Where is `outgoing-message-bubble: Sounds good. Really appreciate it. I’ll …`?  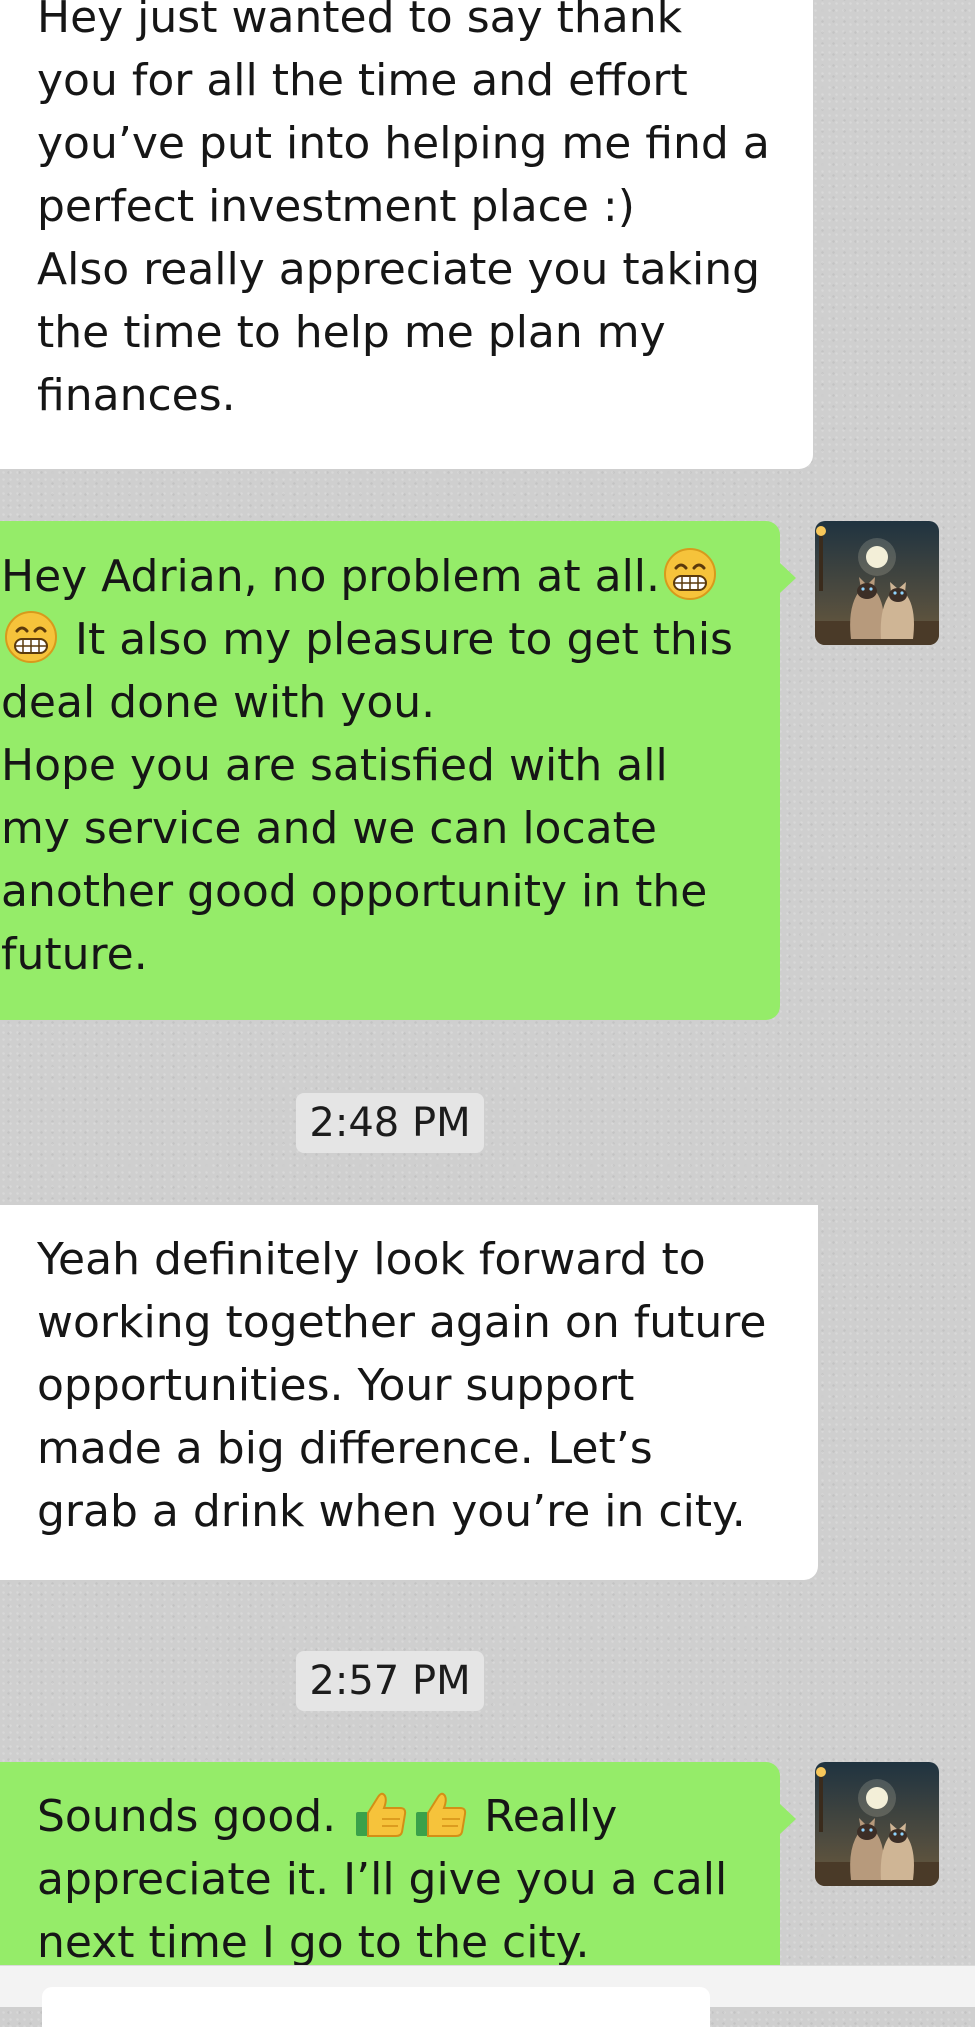 outgoing-message-bubble: Sounds good. Really appreciate it. I’ll … is located at coordinates (398, 1863).